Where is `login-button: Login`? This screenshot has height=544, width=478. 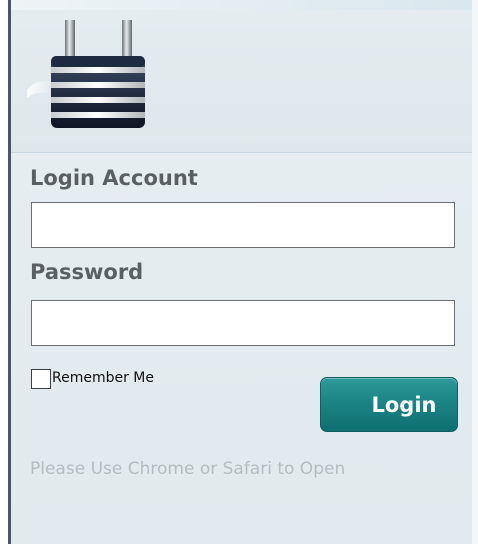 login-button: Login is located at coordinates (389, 404).